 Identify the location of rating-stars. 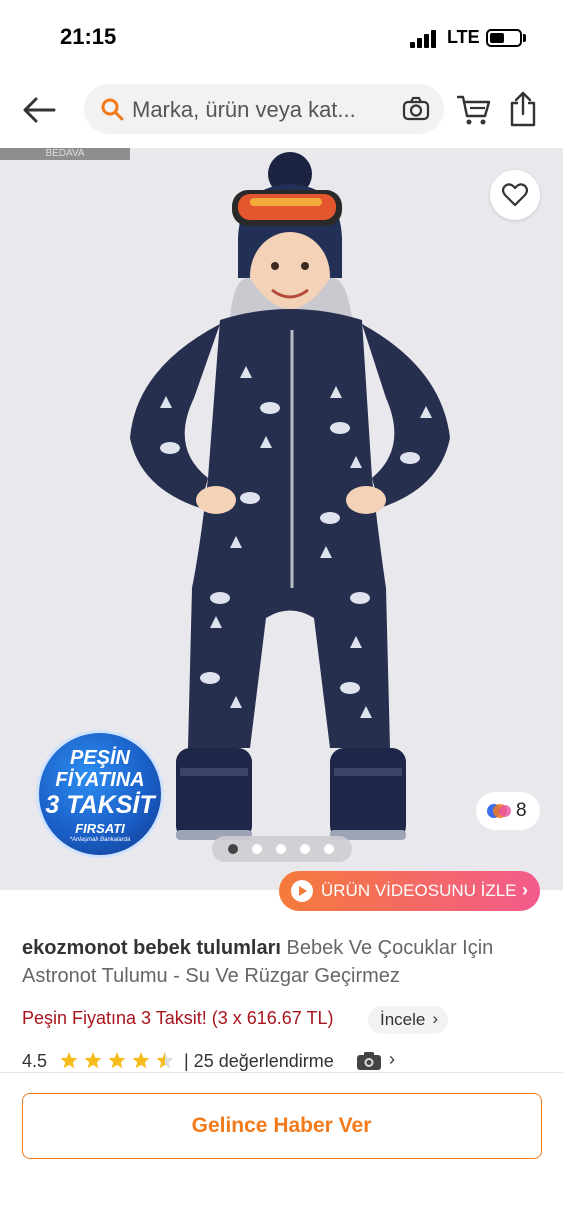
(117, 1060).